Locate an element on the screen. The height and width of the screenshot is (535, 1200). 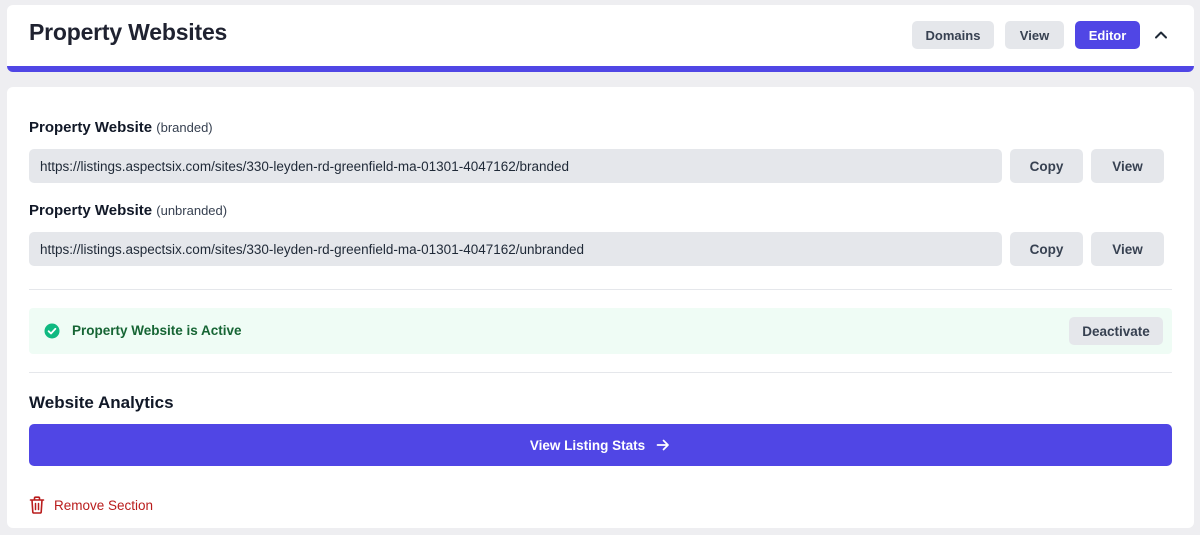
page-title: Property Websites is located at coordinates (128, 32).